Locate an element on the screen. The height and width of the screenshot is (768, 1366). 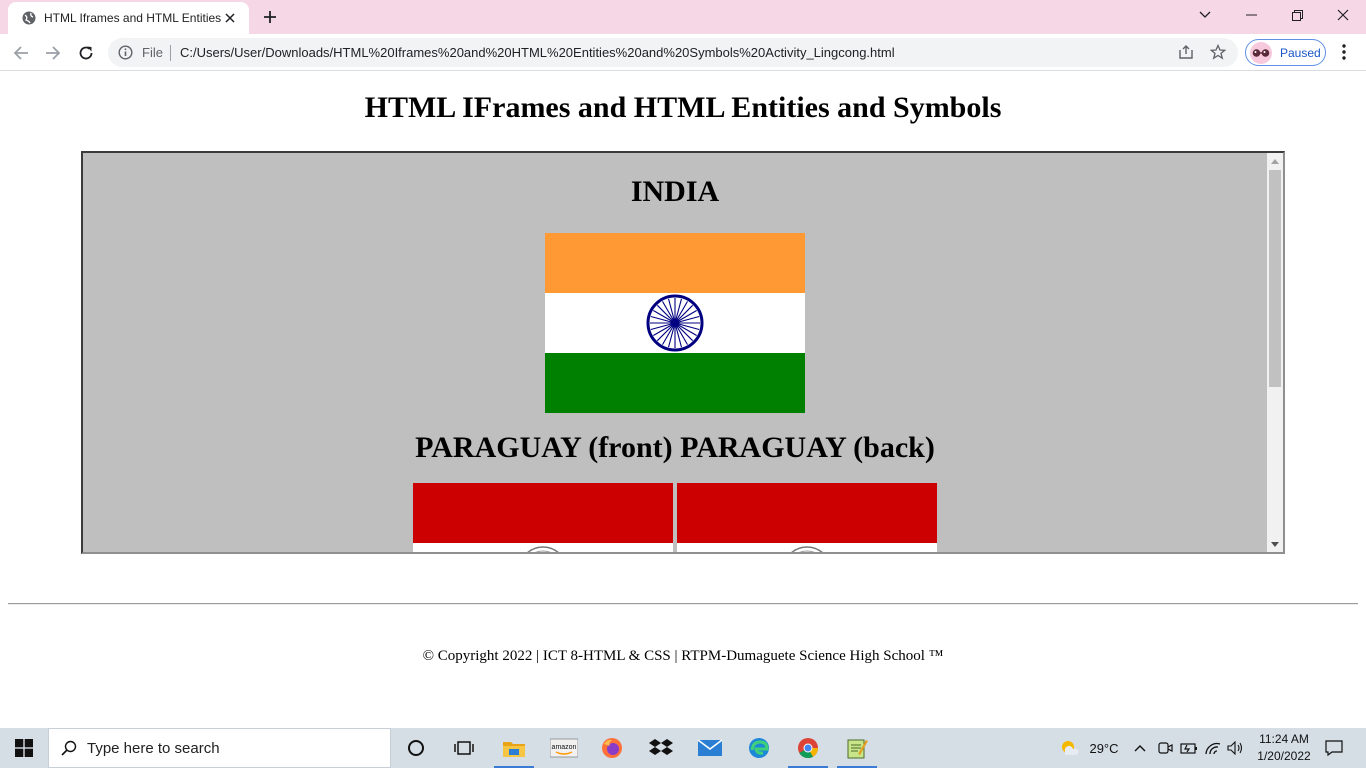
file-explorer-icon is located at coordinates (514, 748).